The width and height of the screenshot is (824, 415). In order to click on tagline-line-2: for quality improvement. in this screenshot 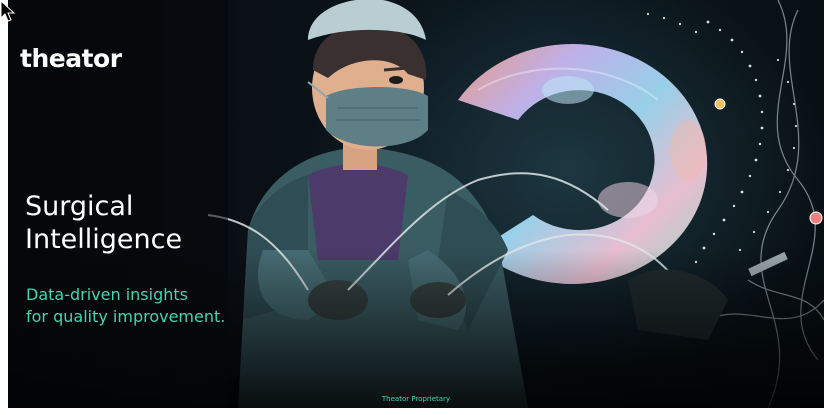, I will do `click(126, 316)`.